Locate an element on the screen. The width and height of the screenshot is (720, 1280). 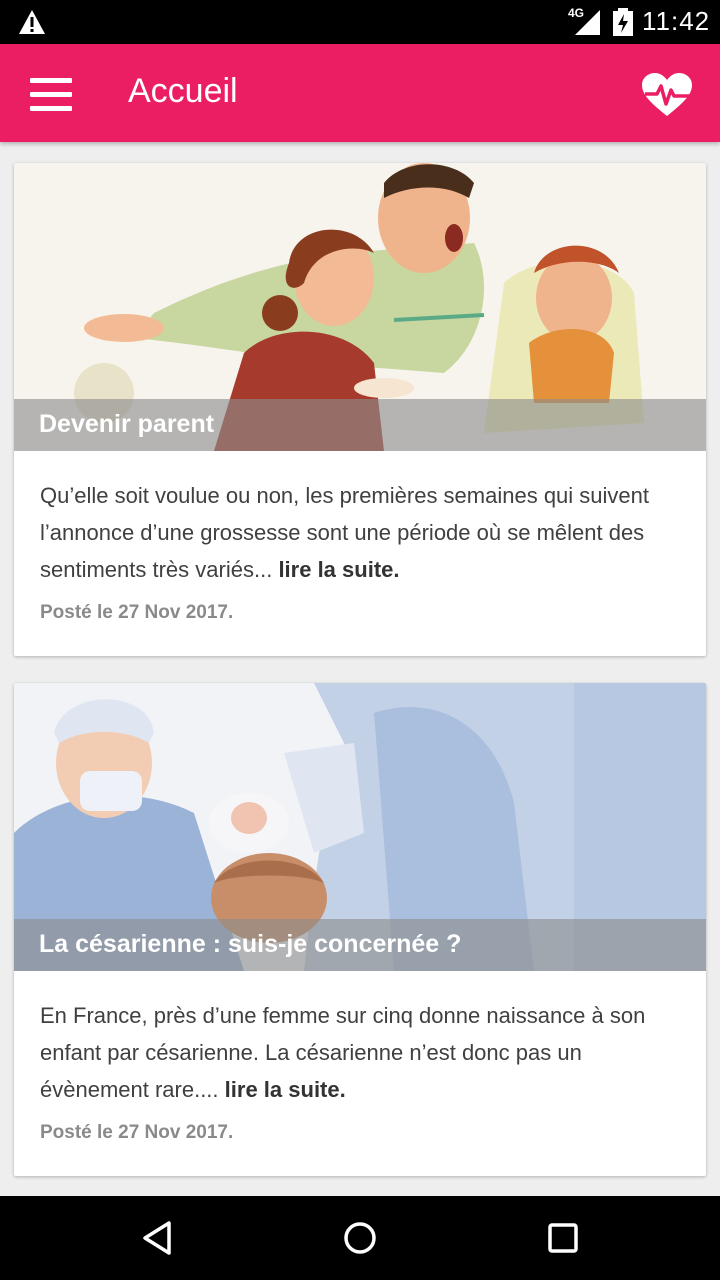
battery-charging-icon is located at coordinates (623, 22).